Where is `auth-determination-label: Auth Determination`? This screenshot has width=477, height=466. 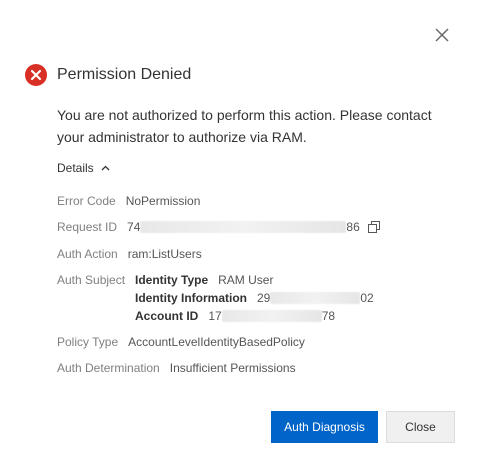 auth-determination-label: Auth Determination is located at coordinates (108, 368).